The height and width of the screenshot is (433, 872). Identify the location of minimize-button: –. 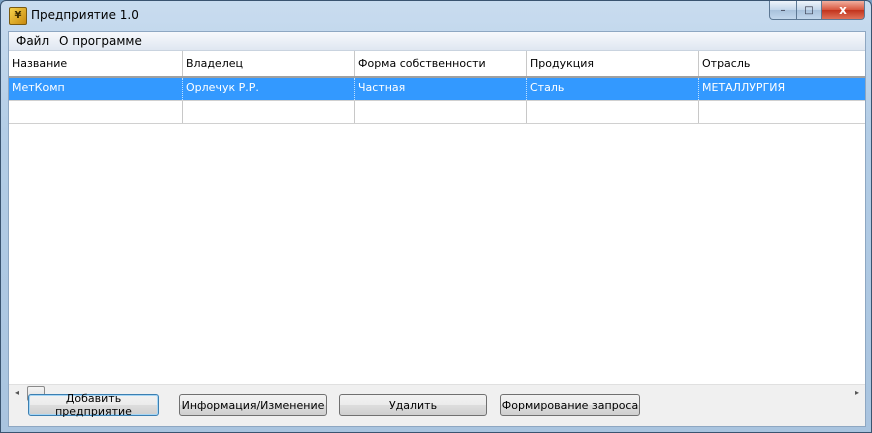
(783, 10).